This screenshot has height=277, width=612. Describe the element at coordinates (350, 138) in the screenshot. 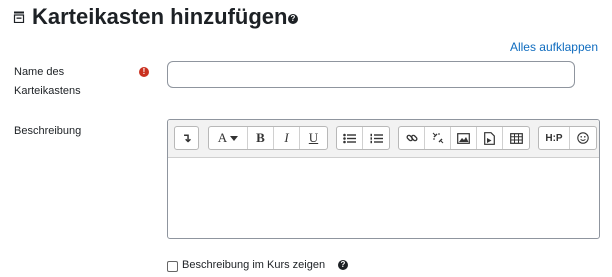

I see `bullet-list-icon` at that location.